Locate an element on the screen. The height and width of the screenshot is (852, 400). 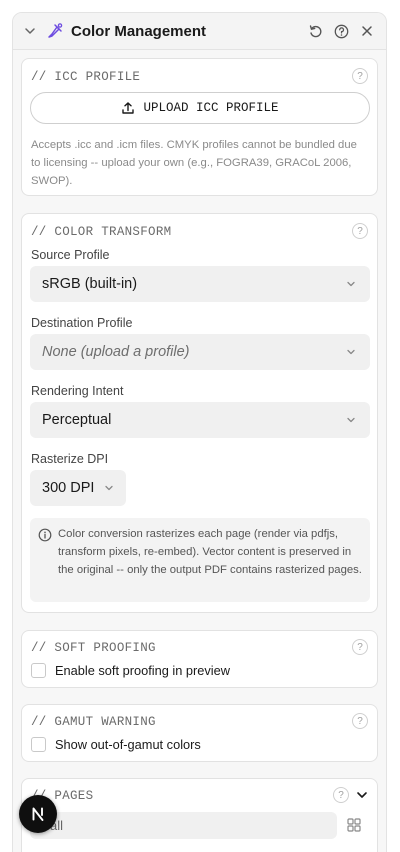
soft-proofing-toggle: Enable soft proofing in preview is located at coordinates (130, 670).